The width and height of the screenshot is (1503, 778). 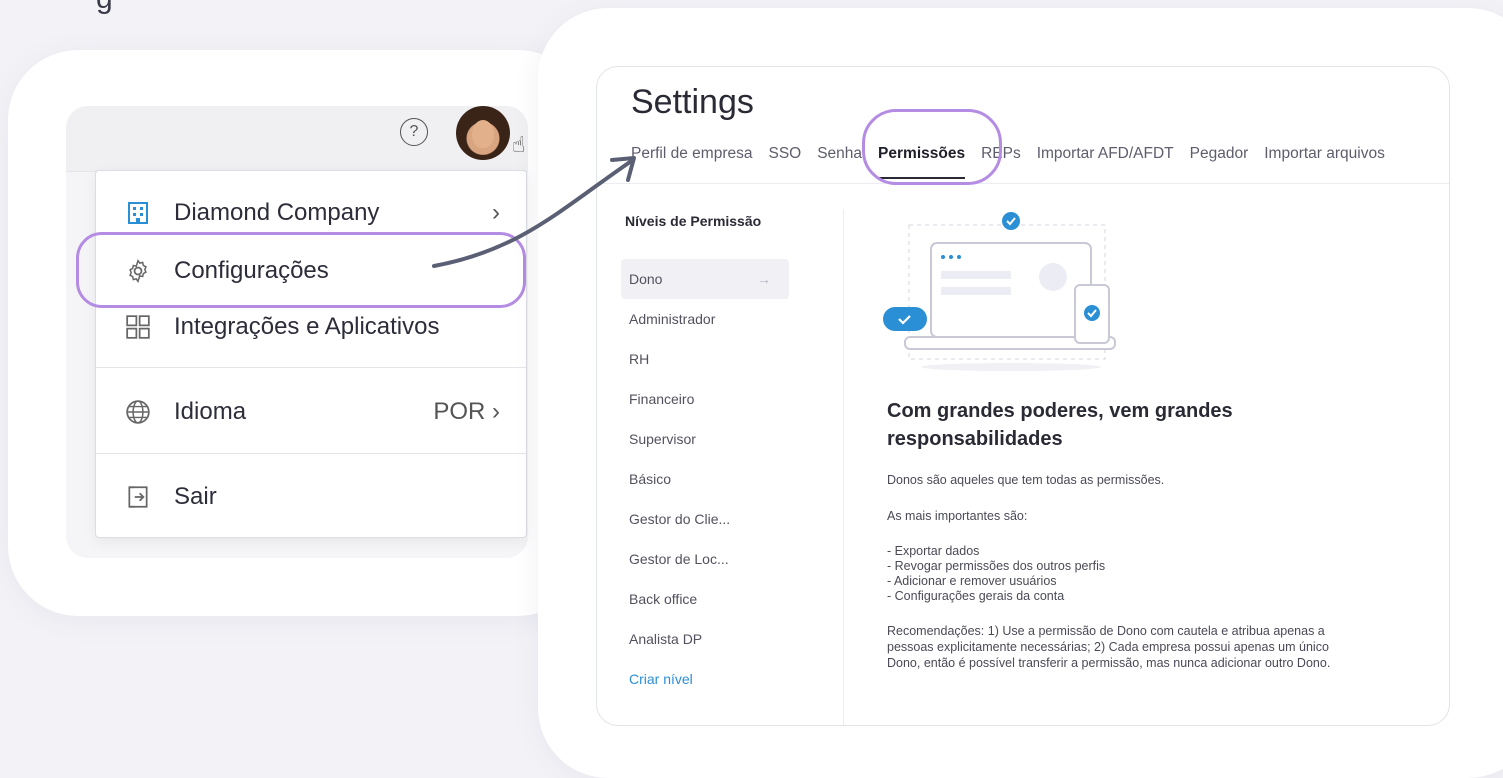 I want to click on permission-level-admin: Administrador, so click(x=709, y=319).